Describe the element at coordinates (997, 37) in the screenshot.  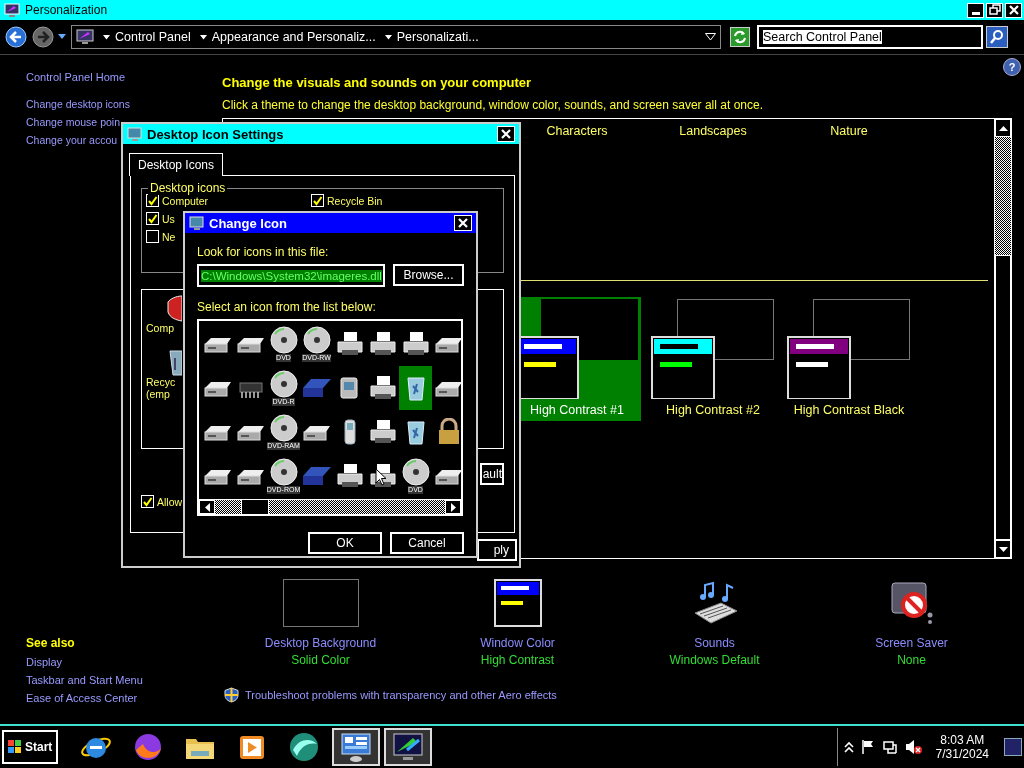
I see `search-button` at that location.